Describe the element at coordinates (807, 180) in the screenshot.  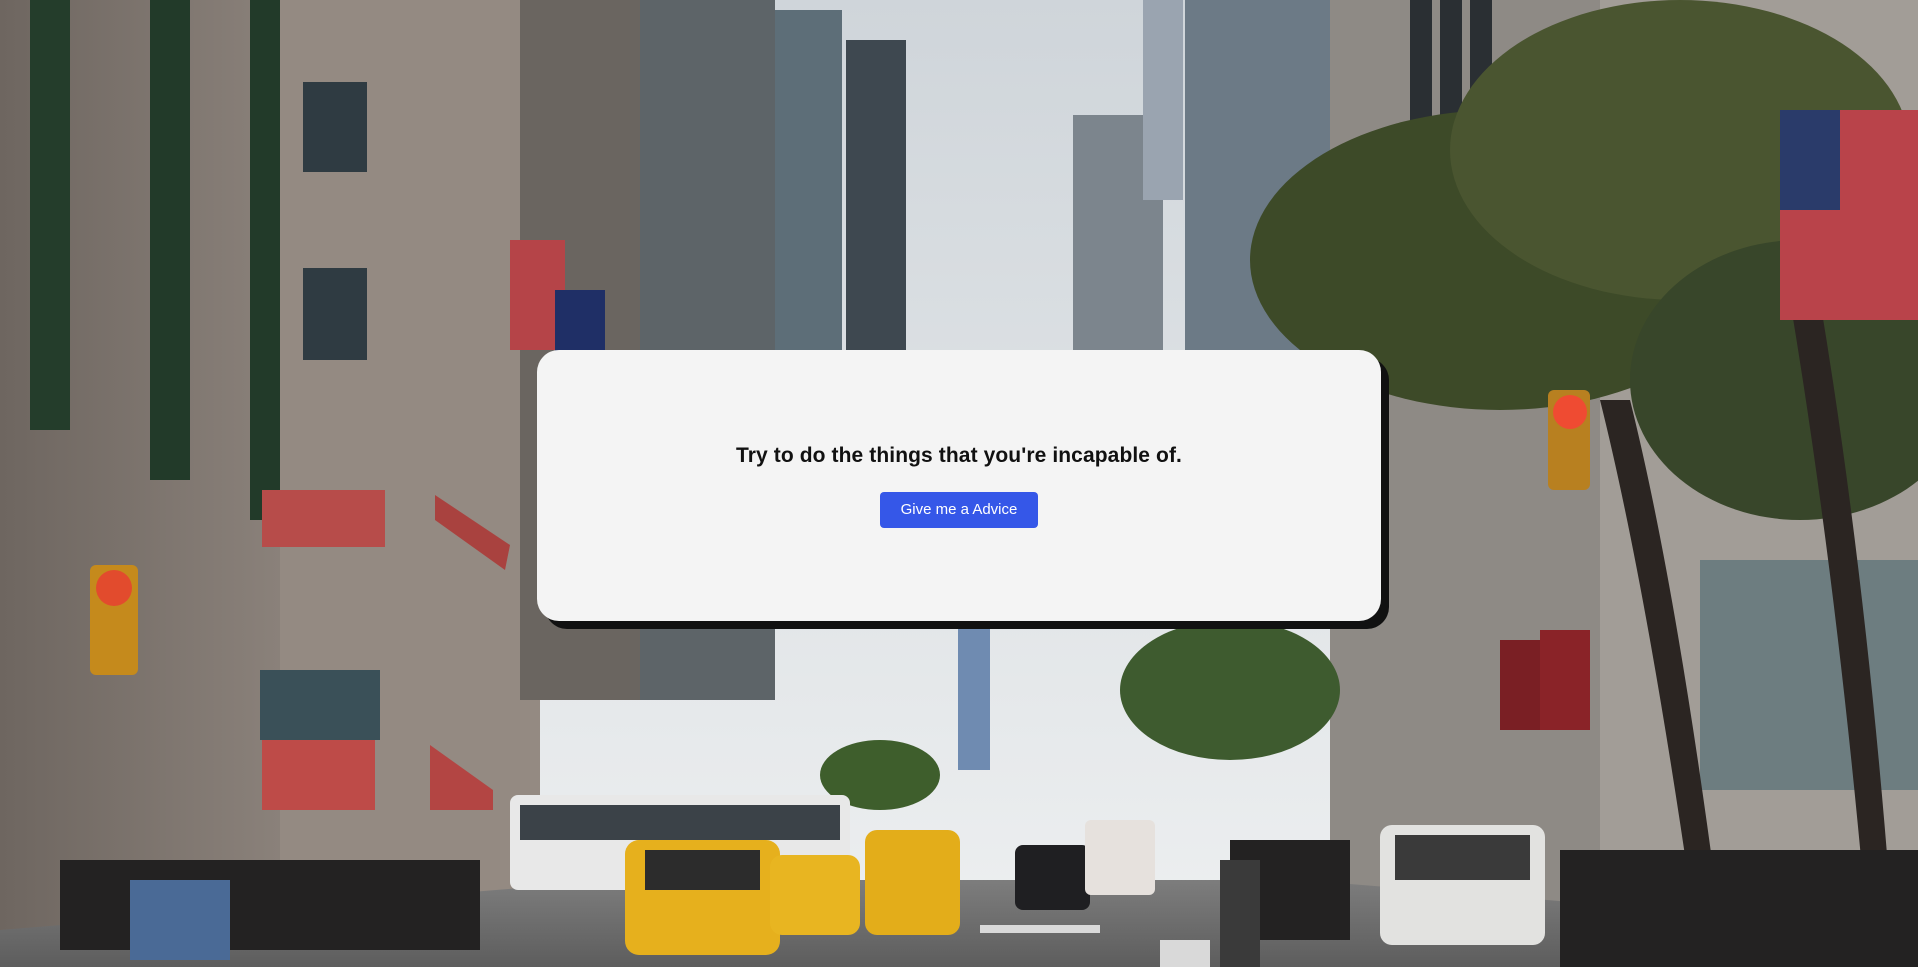
I see `tower-glass-left` at that location.